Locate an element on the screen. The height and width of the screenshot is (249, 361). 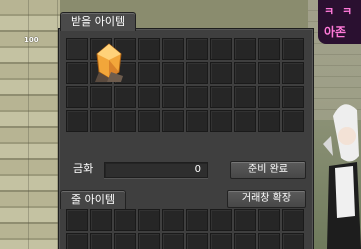
chat-bubble: ㅋ ㅋ 아존 is located at coordinates (339, 22).